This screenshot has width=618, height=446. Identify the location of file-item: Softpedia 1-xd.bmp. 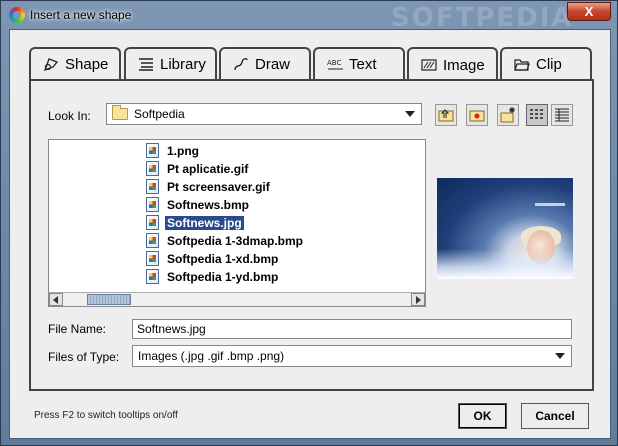
(214, 258).